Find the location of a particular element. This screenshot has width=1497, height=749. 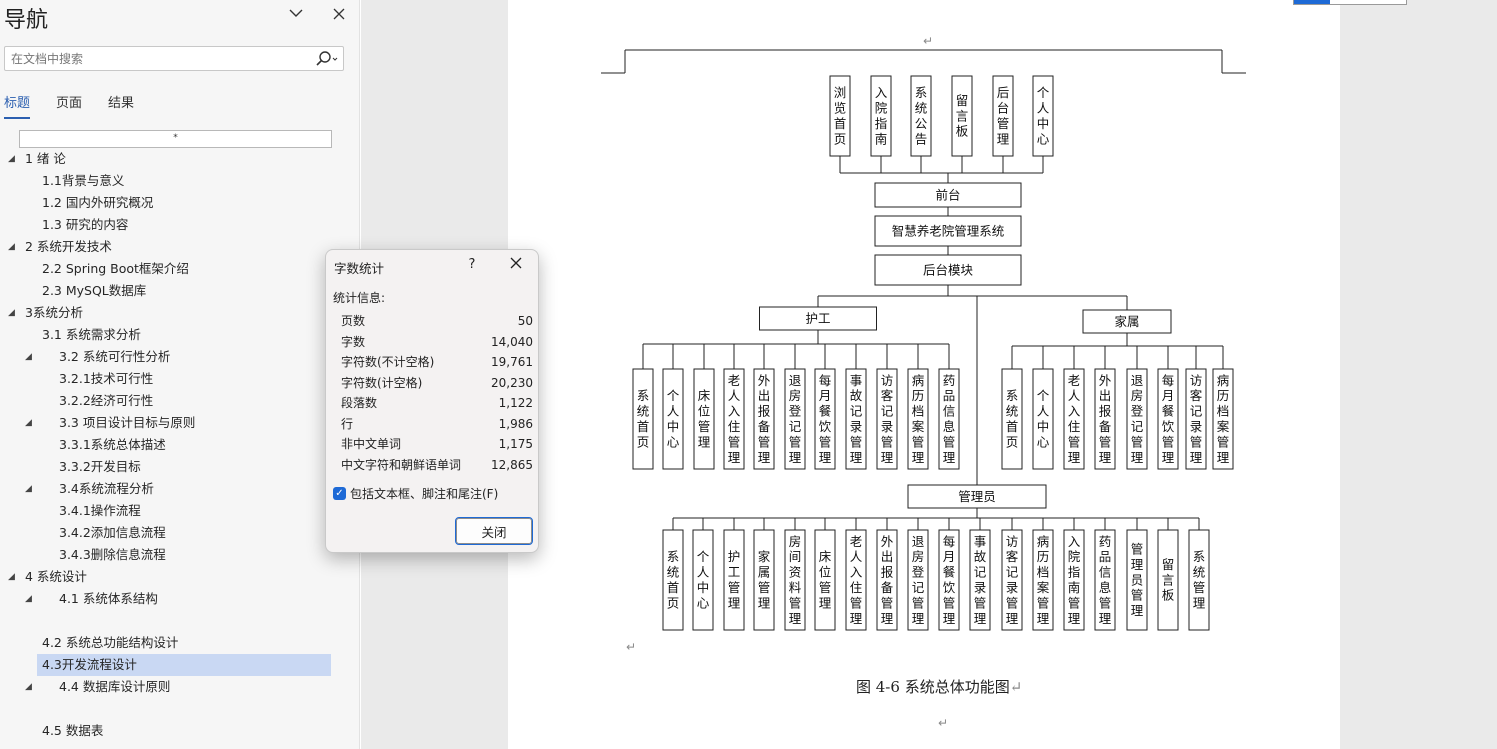

include-textboxes-checkbox: ✓ 包括文本框、脚注和尾注(F) is located at coordinates (415, 493).